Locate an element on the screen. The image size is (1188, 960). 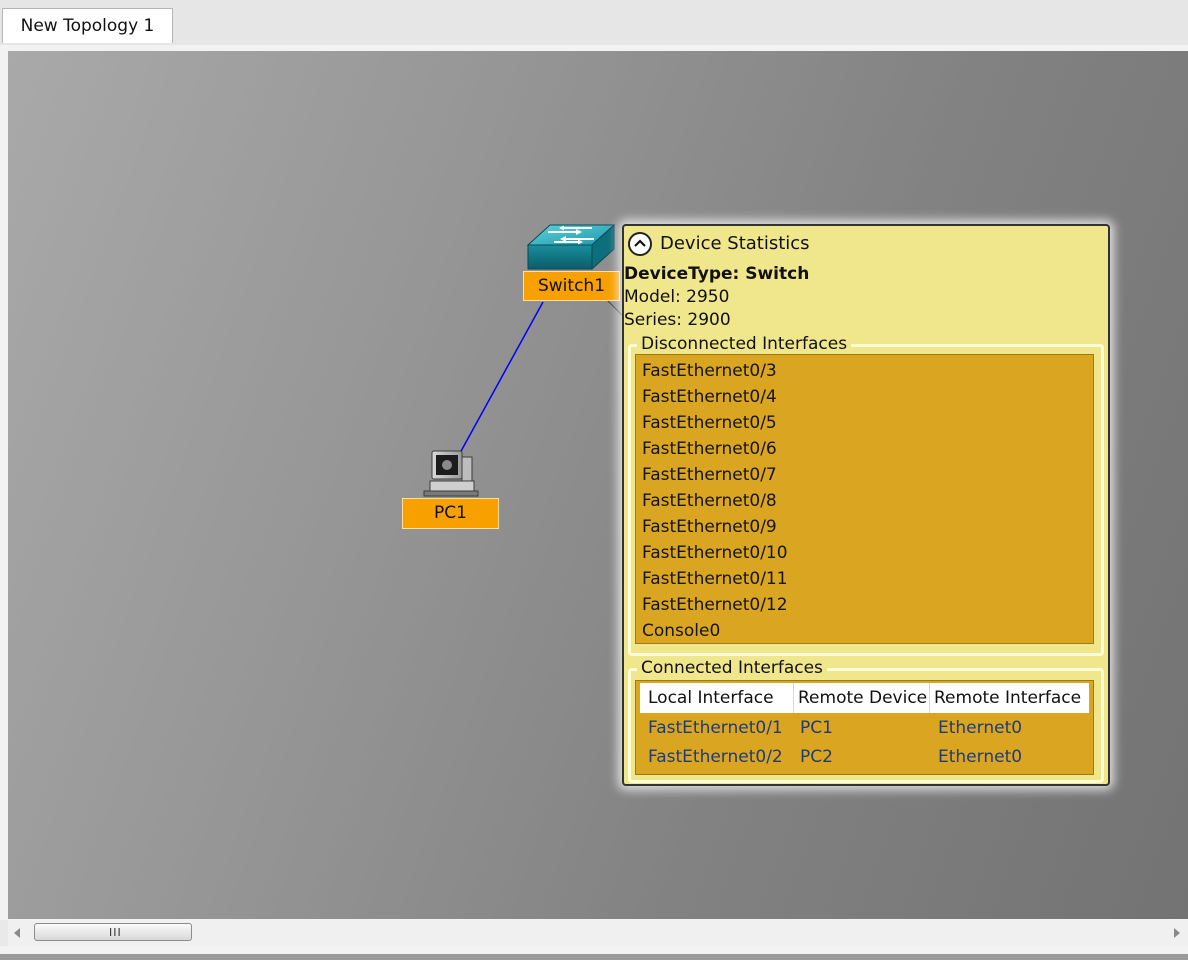
device-type-label: DeviceType: Switch is located at coordinates (717, 274).